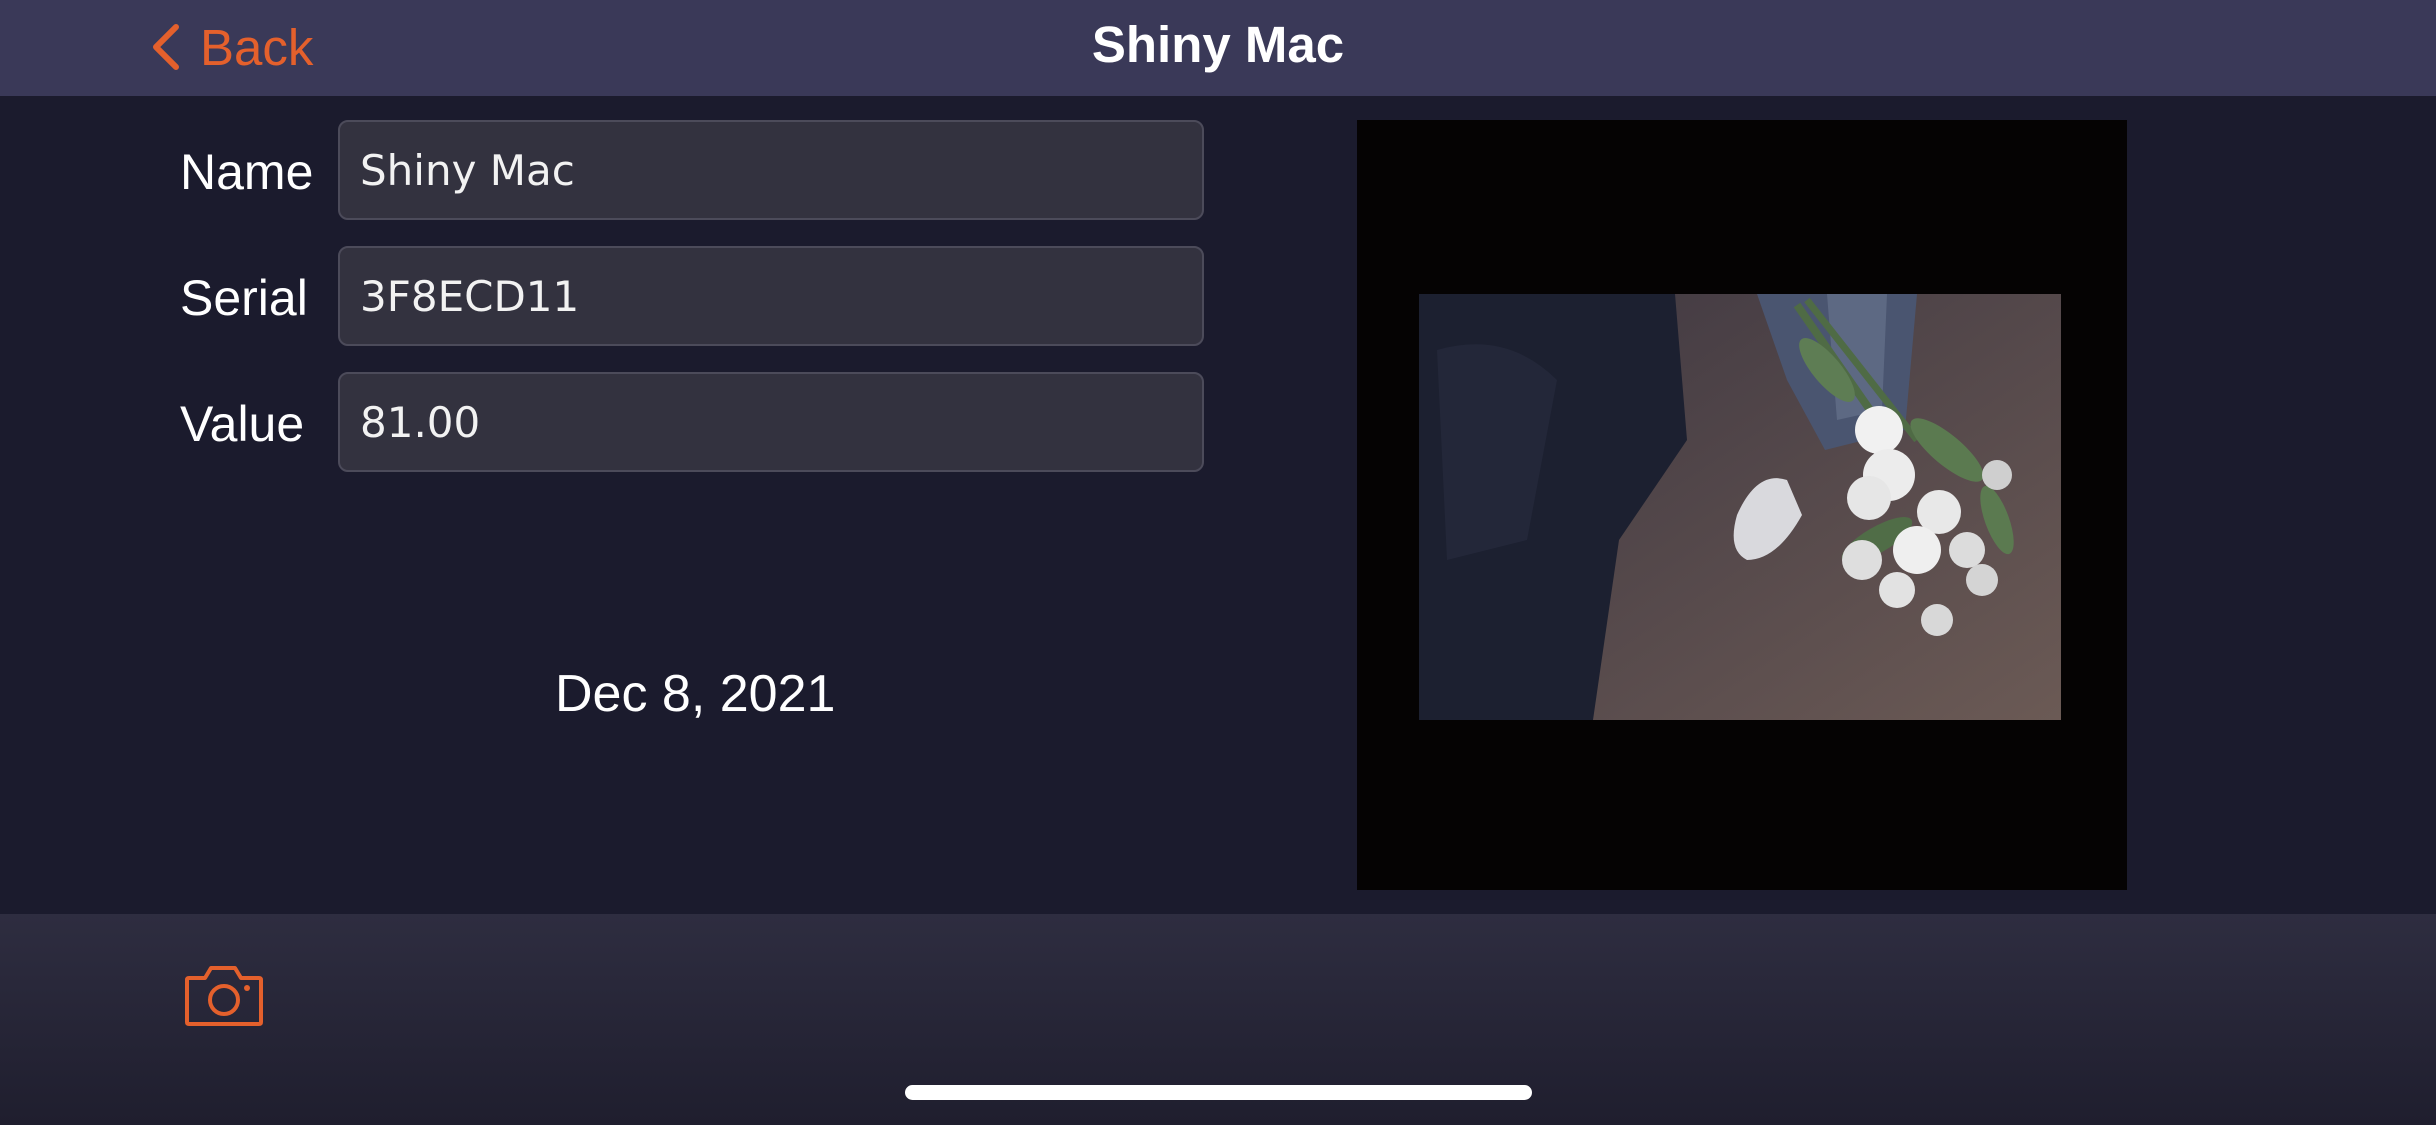  Describe the element at coordinates (1218, 44) in the screenshot. I see `page-title: Shiny Mac` at that location.